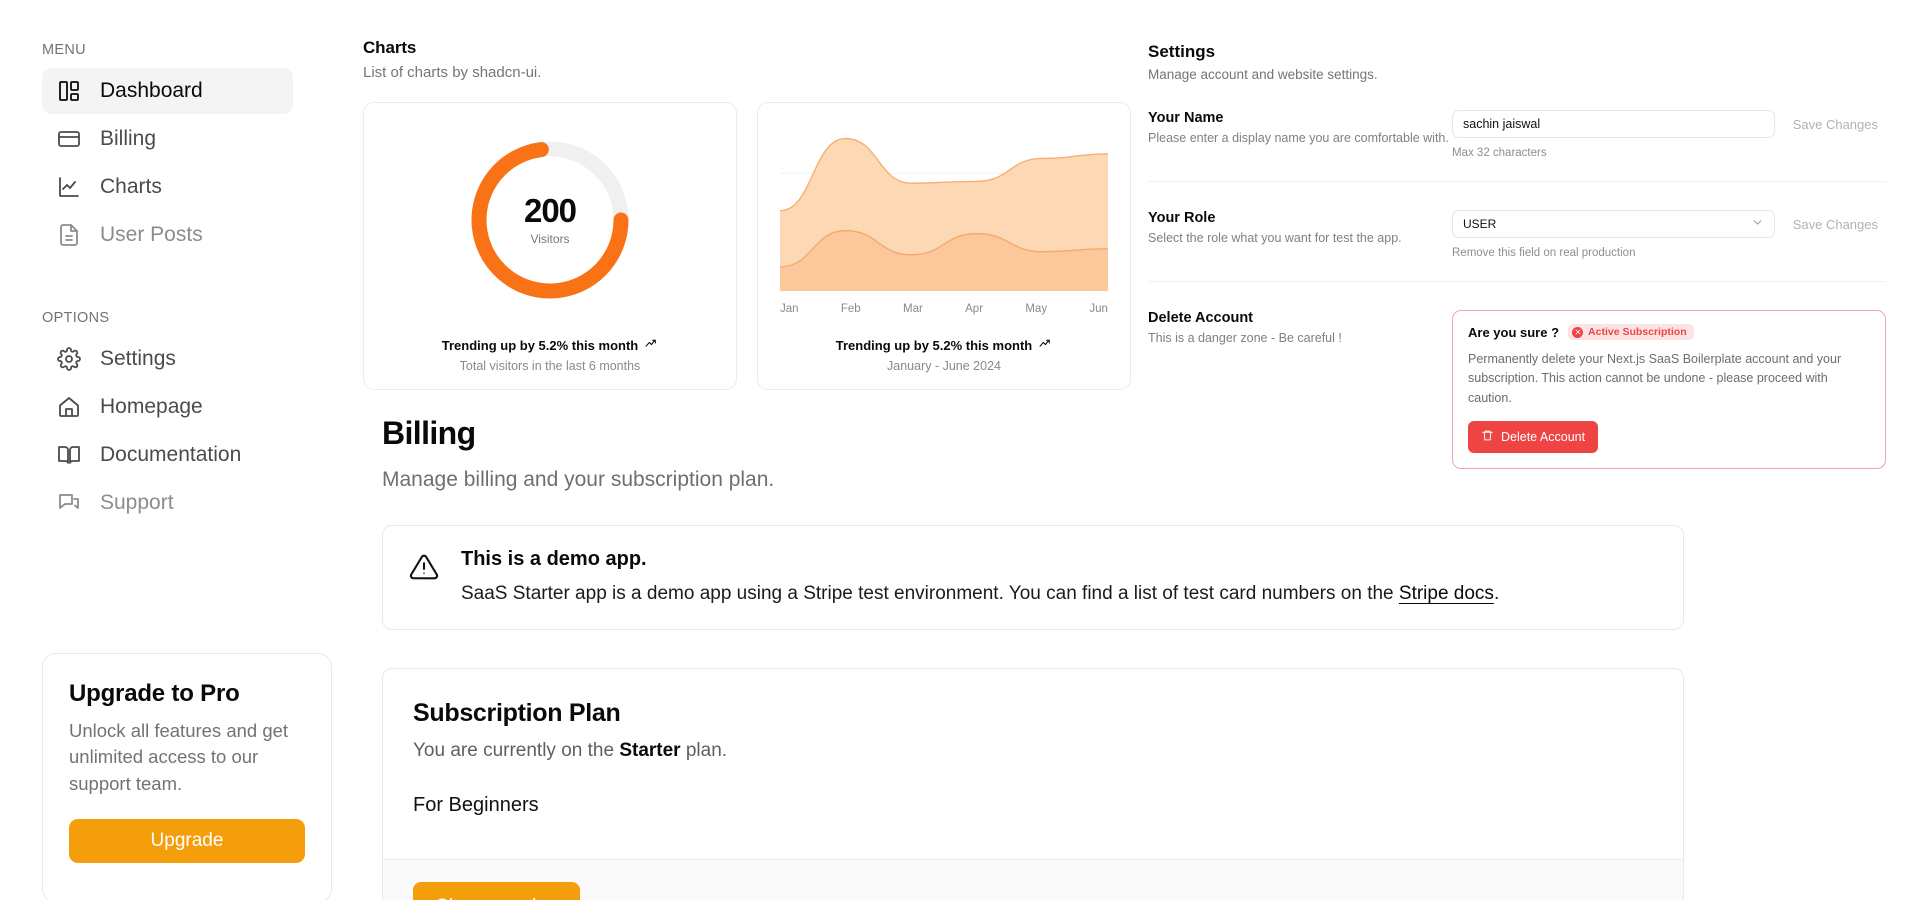  What do you see at coordinates (69, 91) in the screenshot?
I see `layout-dashboard-icon` at bounding box center [69, 91].